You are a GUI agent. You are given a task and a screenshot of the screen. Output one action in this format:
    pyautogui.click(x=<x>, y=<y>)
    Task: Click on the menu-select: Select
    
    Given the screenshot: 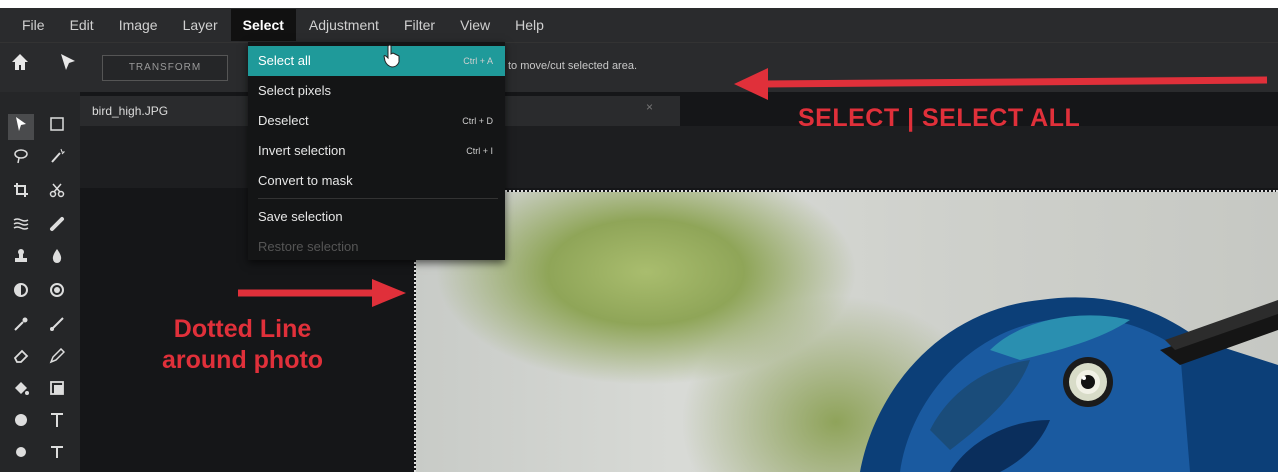 What is the action you would take?
    pyautogui.click(x=263, y=25)
    